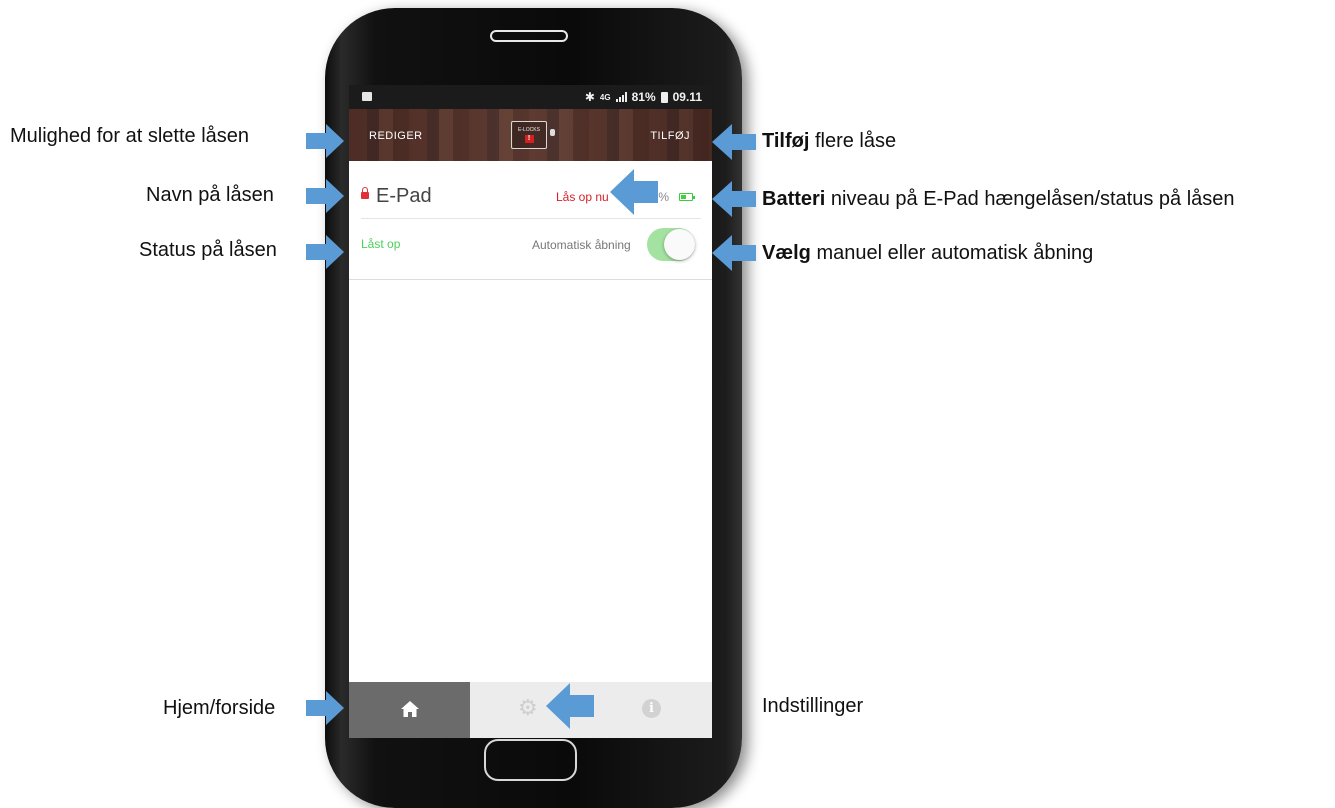  Describe the element at coordinates (813, 706) in the screenshot. I see `annotation-settings: Indstillinger` at that location.